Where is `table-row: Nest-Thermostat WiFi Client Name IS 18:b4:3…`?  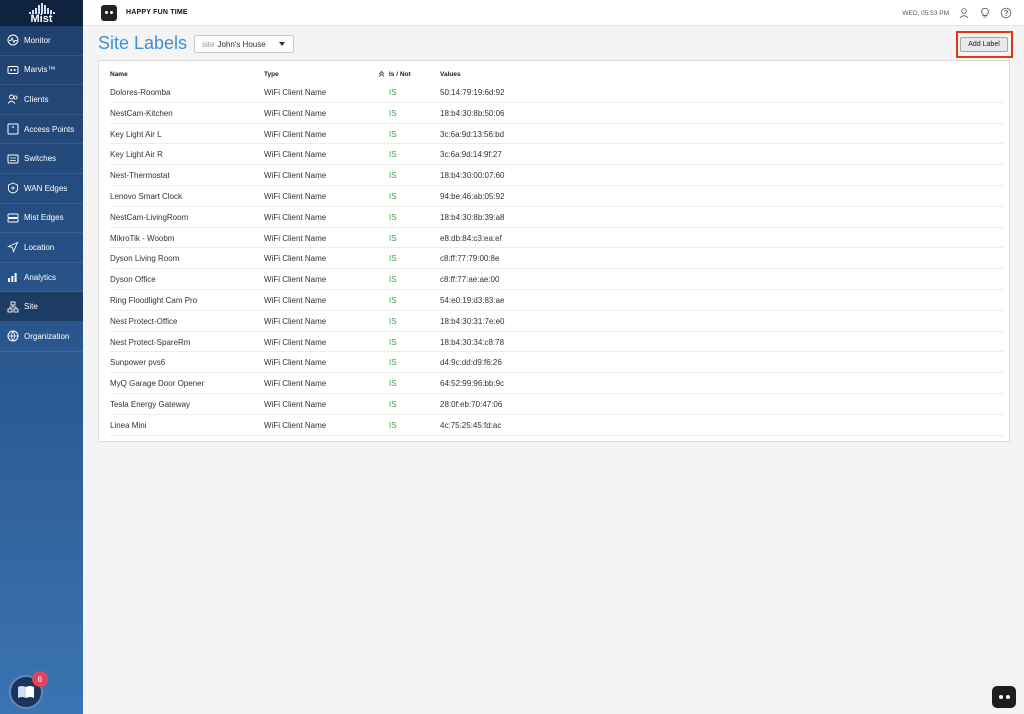 table-row: Nest-Thermostat WiFi Client Name IS 18:b4:3… is located at coordinates (556, 175).